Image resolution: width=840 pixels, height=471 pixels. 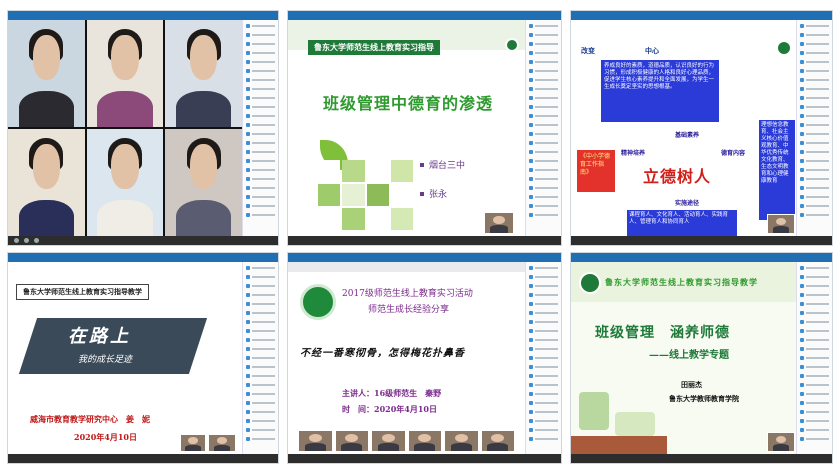 I want to click on slide-banner: 鲁东大学师范生线上教育实习指导教学, so click(x=82, y=292).